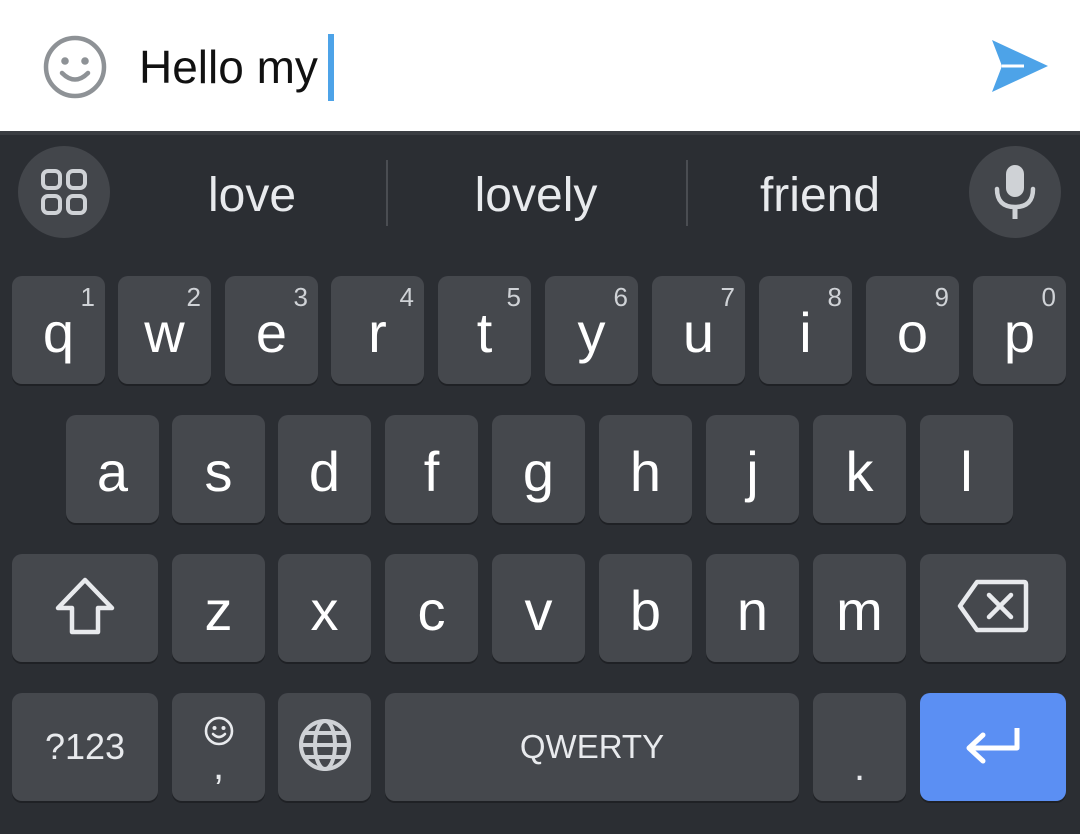  Describe the element at coordinates (64, 192) in the screenshot. I see `apps-grid-icon` at that location.